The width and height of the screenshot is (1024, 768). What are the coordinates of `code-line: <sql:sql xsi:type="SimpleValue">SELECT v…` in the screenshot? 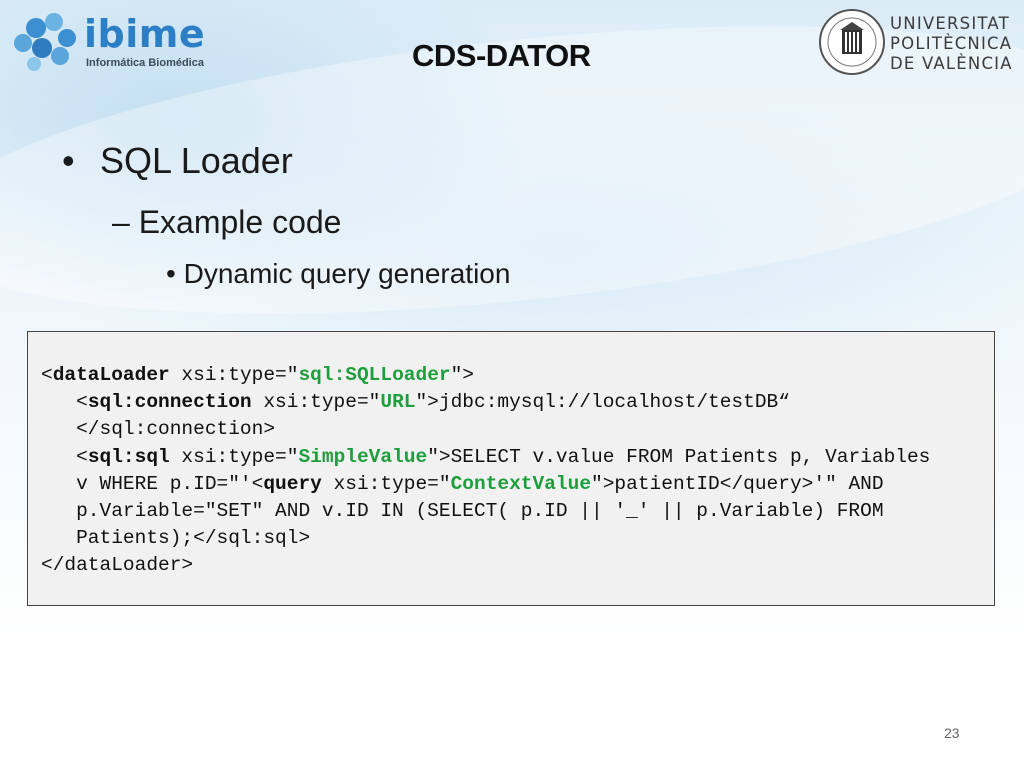 It's located at (485, 457).